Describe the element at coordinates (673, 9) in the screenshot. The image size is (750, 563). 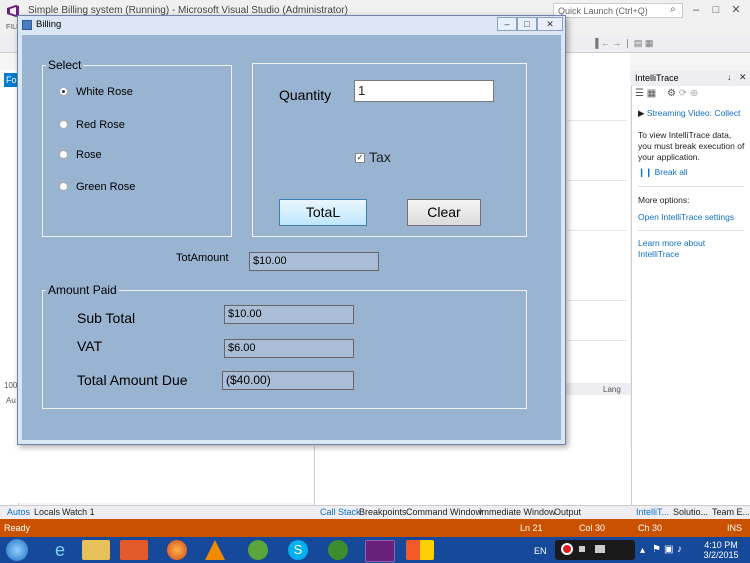
I see `search-icon: ⌕` at that location.